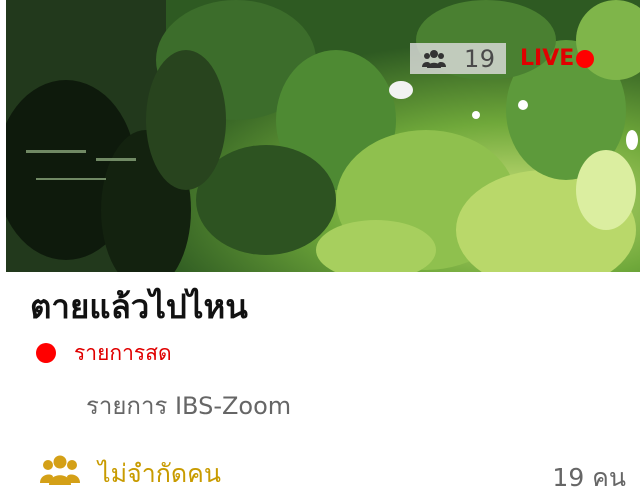 The width and height of the screenshot is (644, 502). What do you see at coordinates (335, 472) in the screenshot?
I see `capacity-row: ไม่จำกัดคน 19 คน` at bounding box center [335, 472].